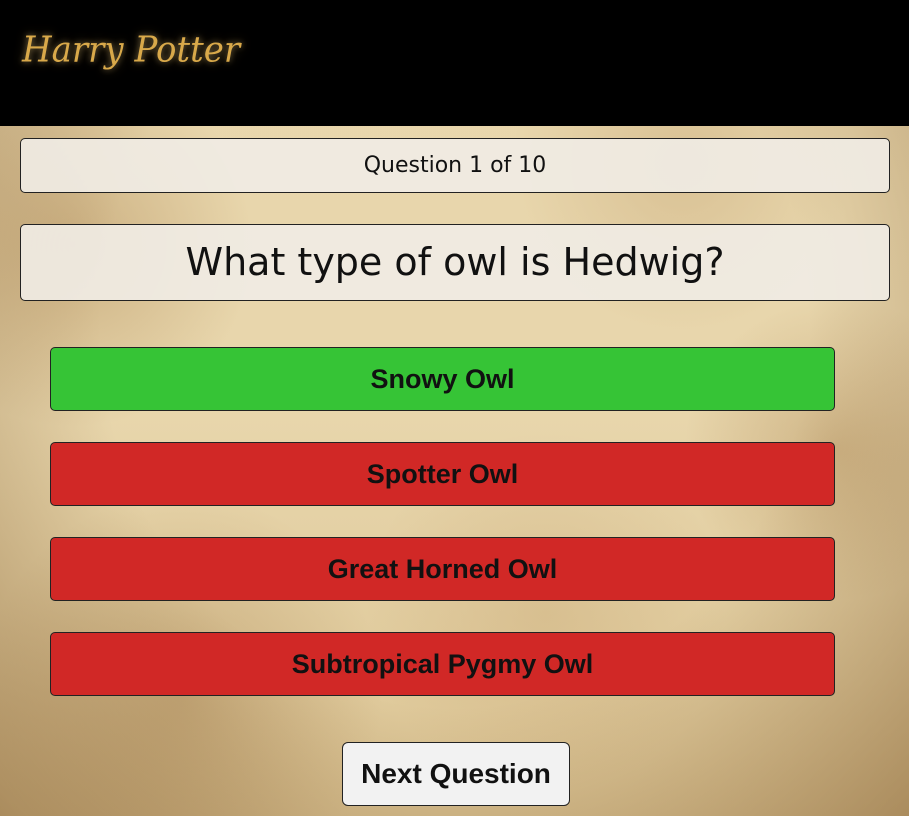 This screenshot has height=816, width=909. Describe the element at coordinates (455, 262) in the screenshot. I see `question-text: What type of owl is Hedwig?` at that location.